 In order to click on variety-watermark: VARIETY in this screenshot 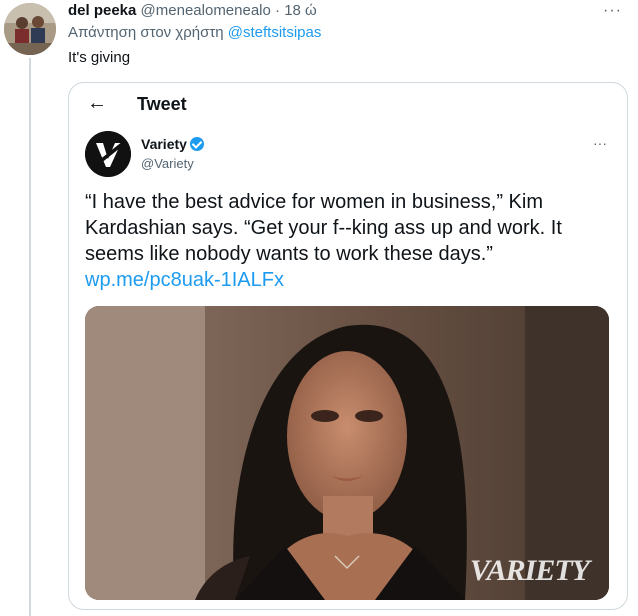, I will do `click(529, 570)`.